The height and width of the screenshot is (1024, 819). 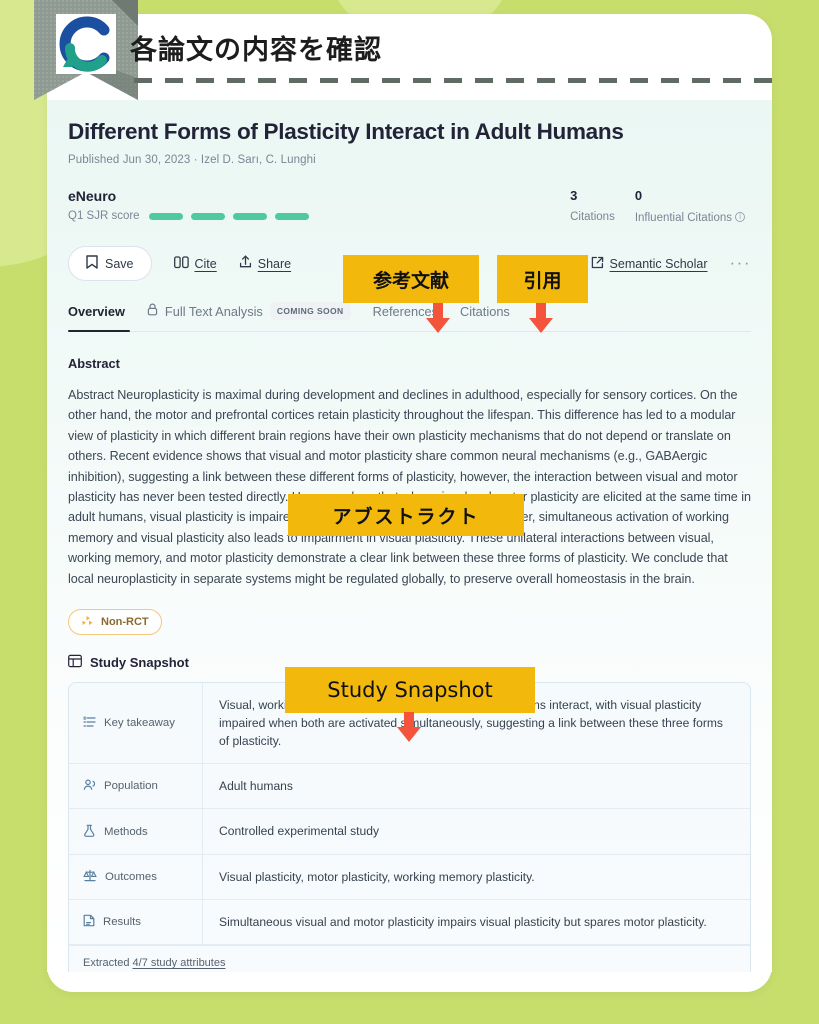 I want to click on arrow-references, so click(x=438, y=318).